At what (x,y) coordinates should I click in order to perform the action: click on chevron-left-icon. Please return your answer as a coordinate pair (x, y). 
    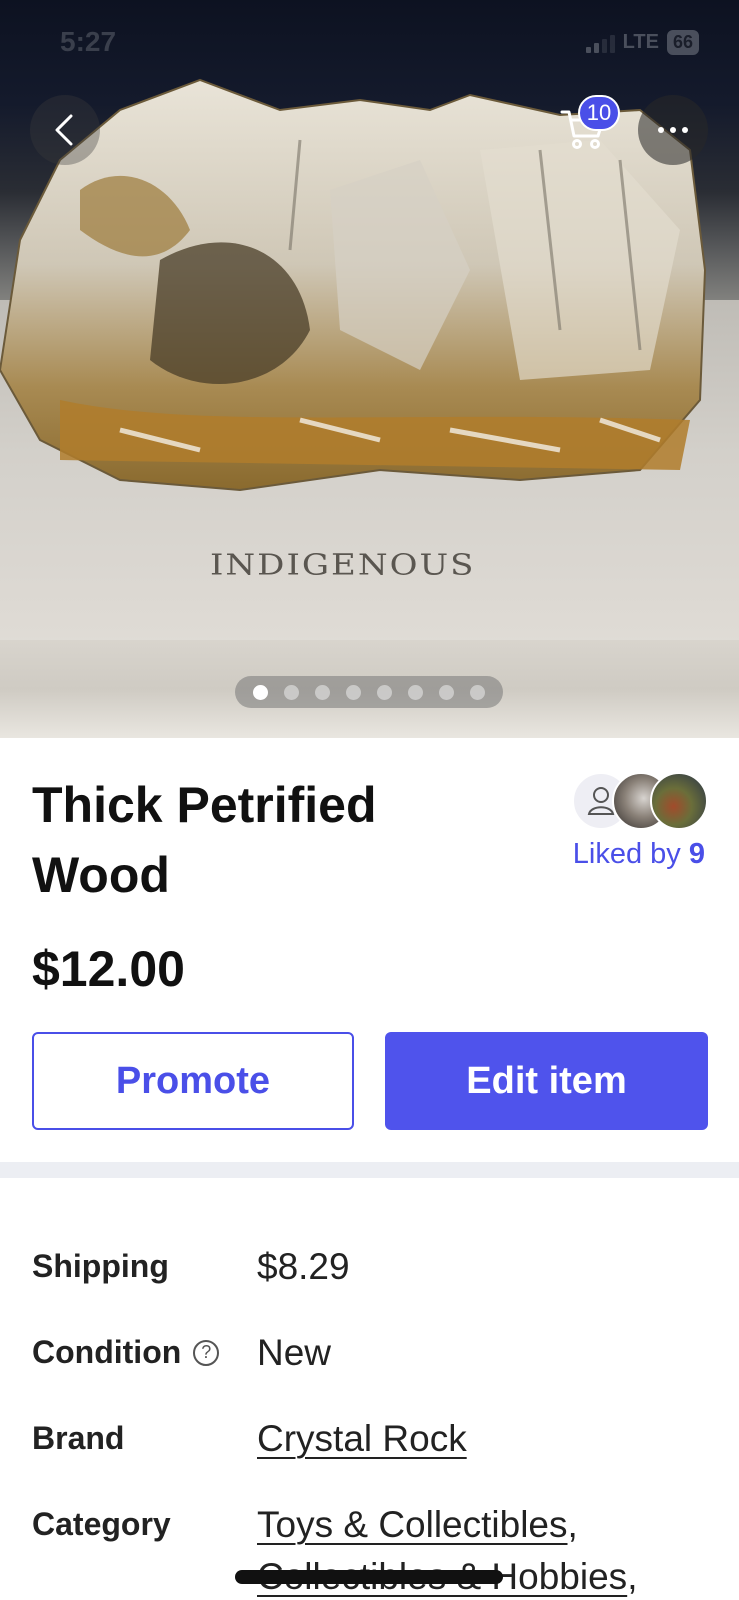
    Looking at the image, I should click on (64, 130).